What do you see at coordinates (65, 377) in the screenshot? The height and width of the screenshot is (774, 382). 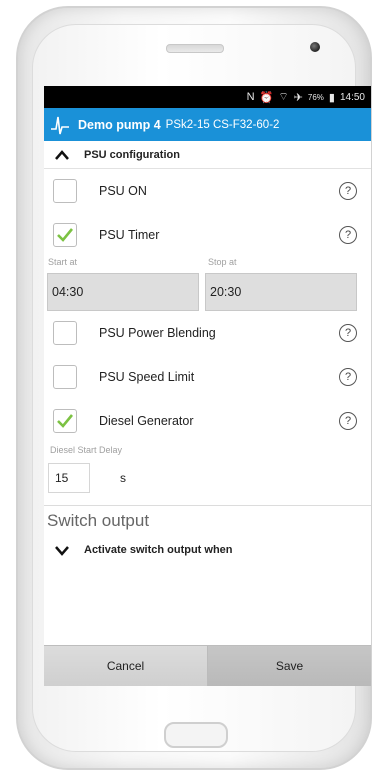 I see `psu-speed-limit-checkbox` at bounding box center [65, 377].